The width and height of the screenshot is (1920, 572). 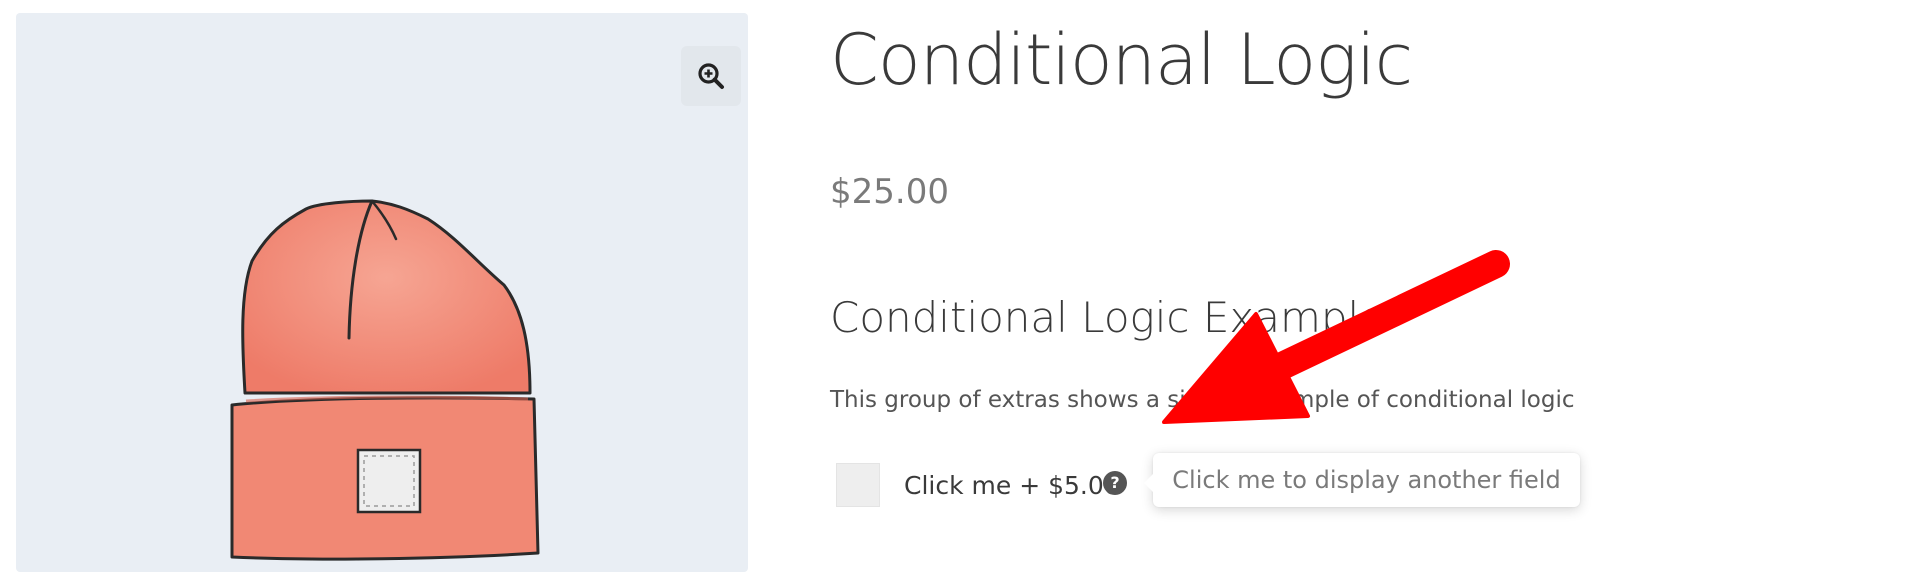 I want to click on extras-group-heading: Conditional Logic Example, so click(x=1108, y=317).